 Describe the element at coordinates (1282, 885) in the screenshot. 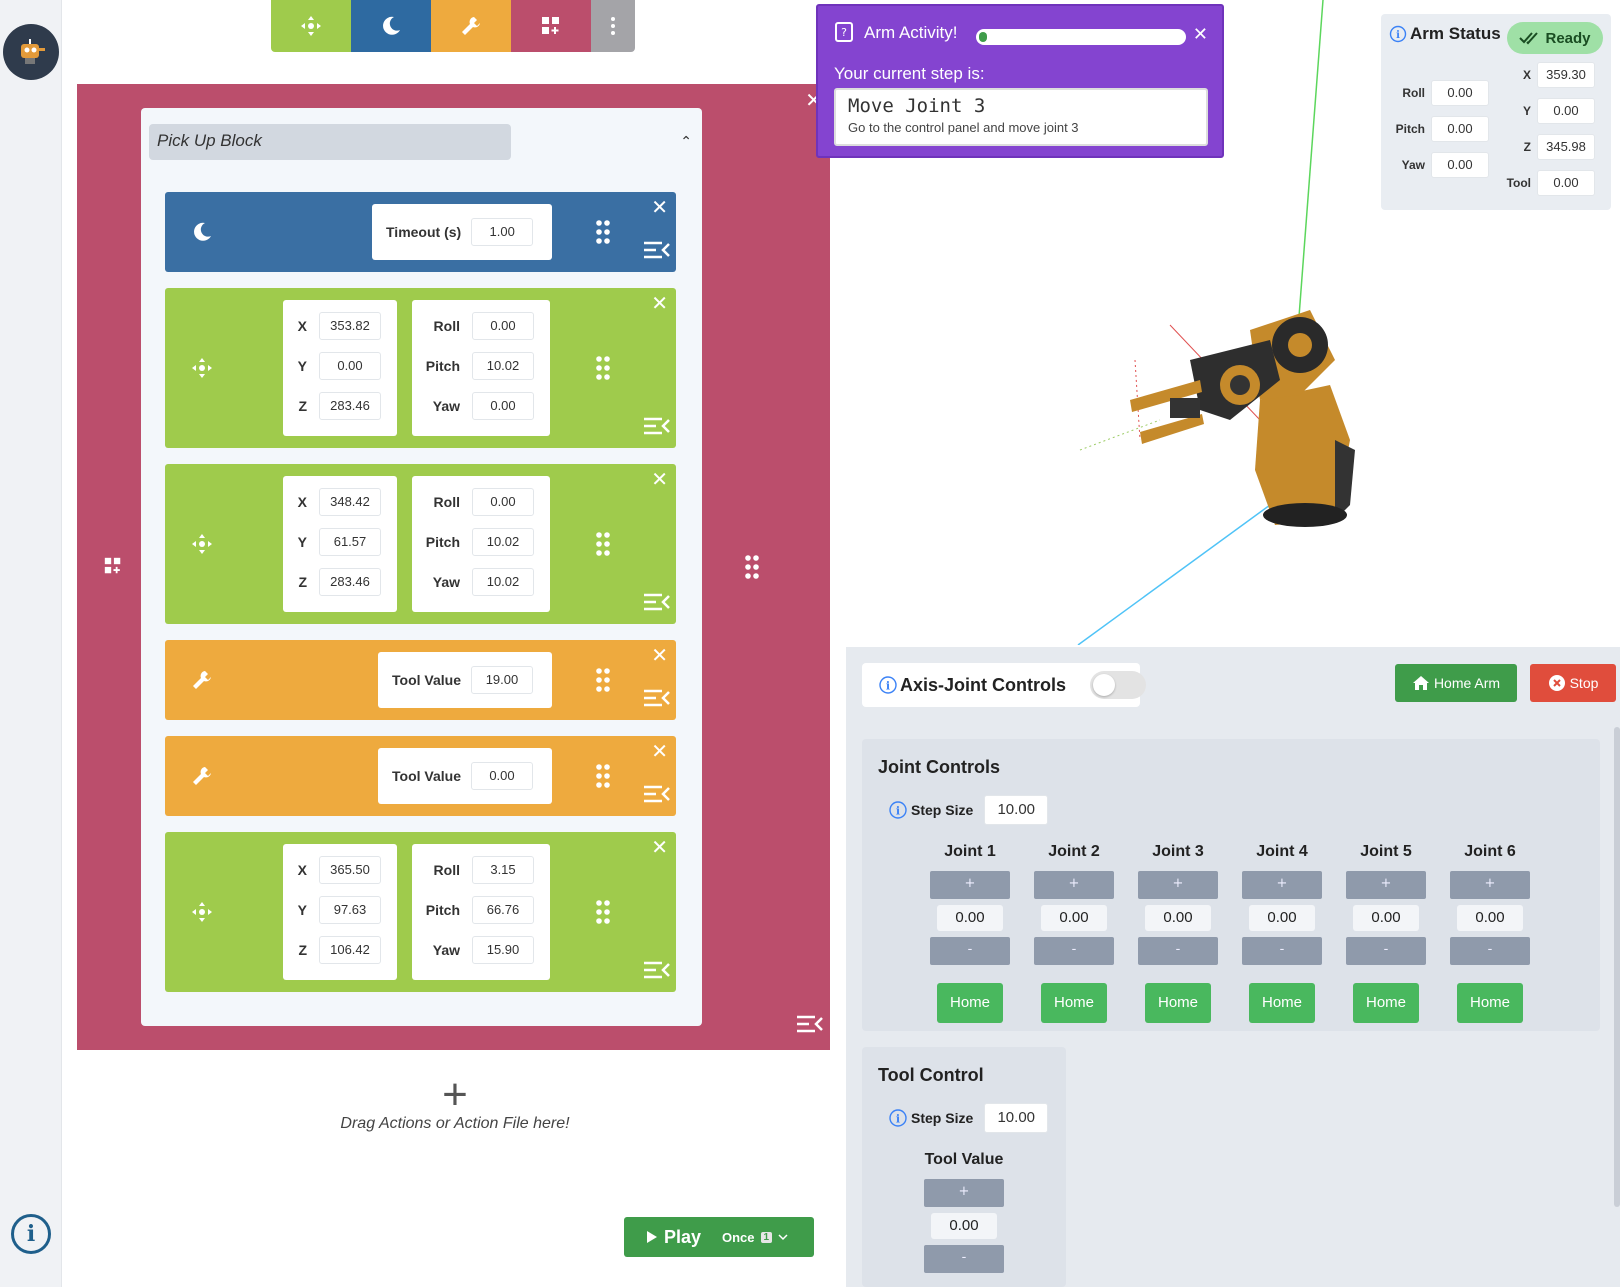

I see `joint-4-plus-button: +` at that location.